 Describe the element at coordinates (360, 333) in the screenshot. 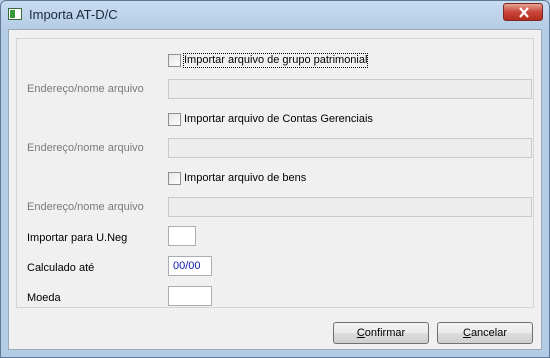

I see `confirmar-mnemonic: C` at that location.